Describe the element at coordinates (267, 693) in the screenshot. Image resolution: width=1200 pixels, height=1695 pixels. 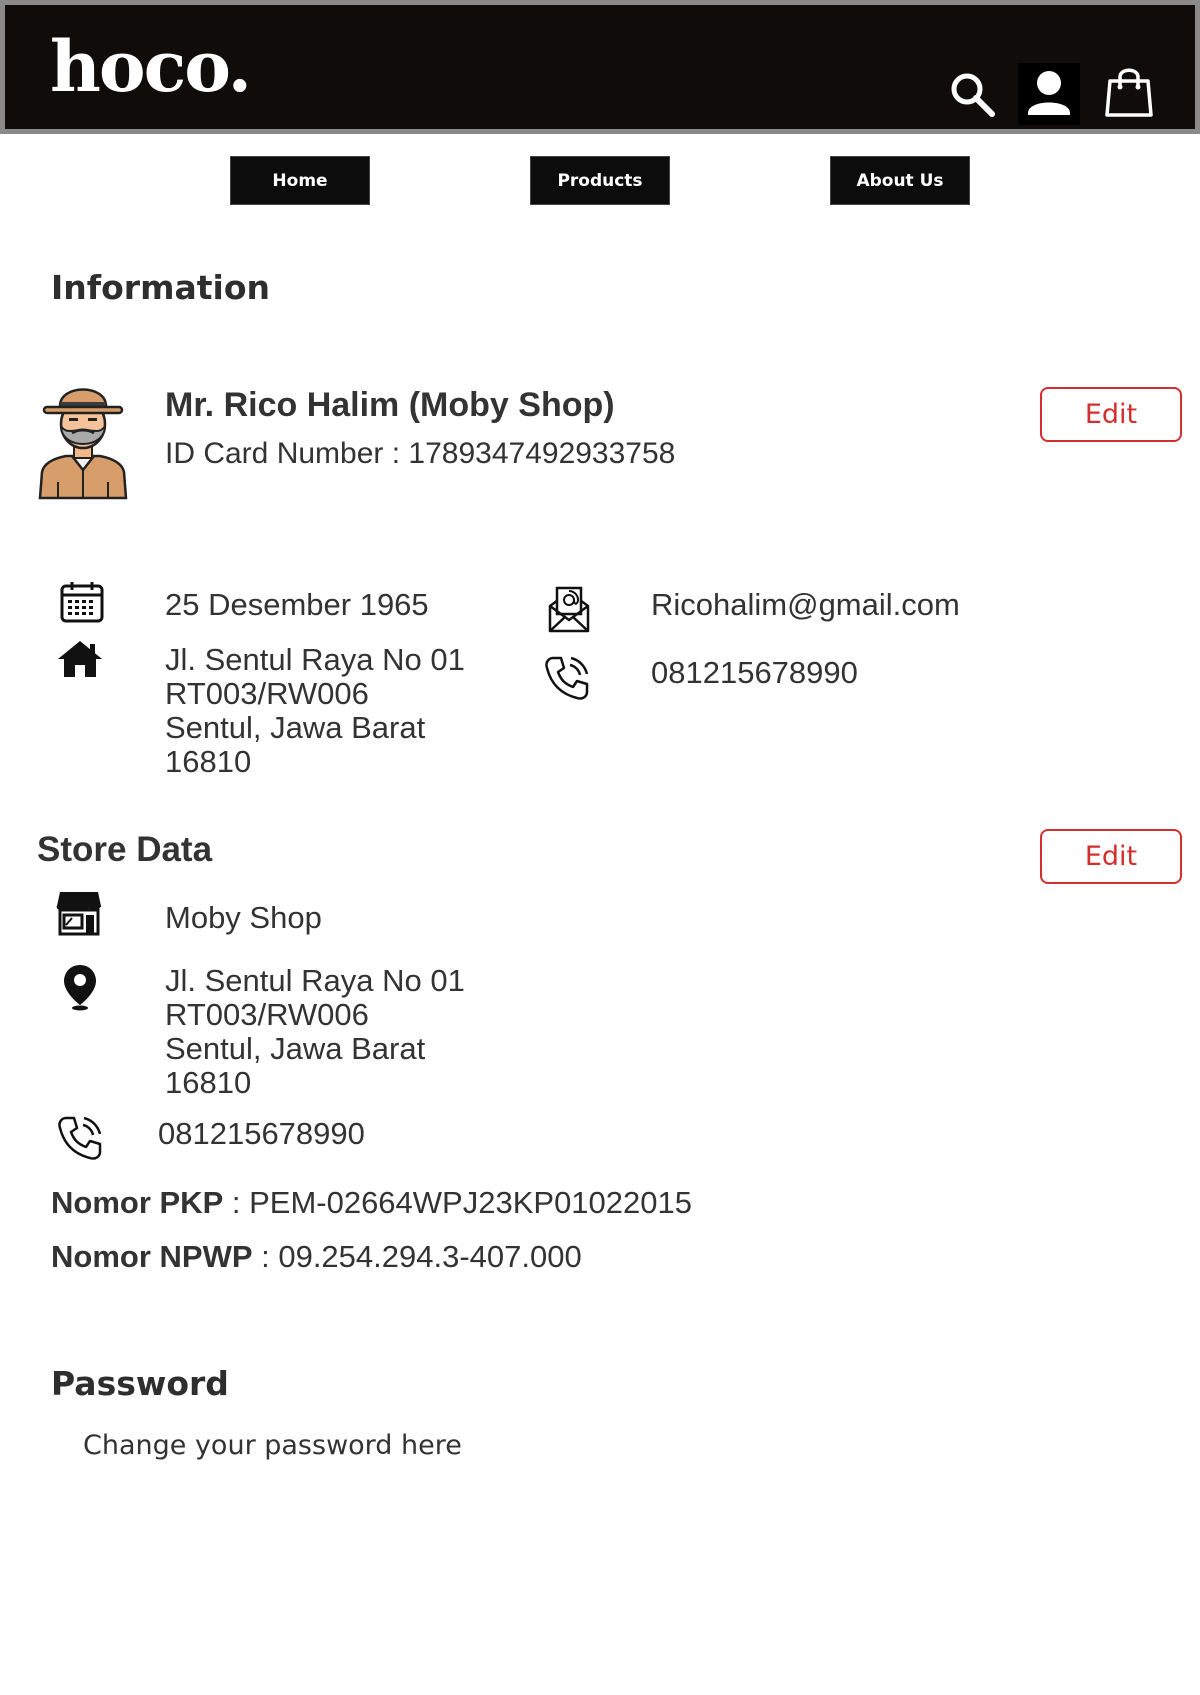
I see `address-line: RT003/RW006` at that location.